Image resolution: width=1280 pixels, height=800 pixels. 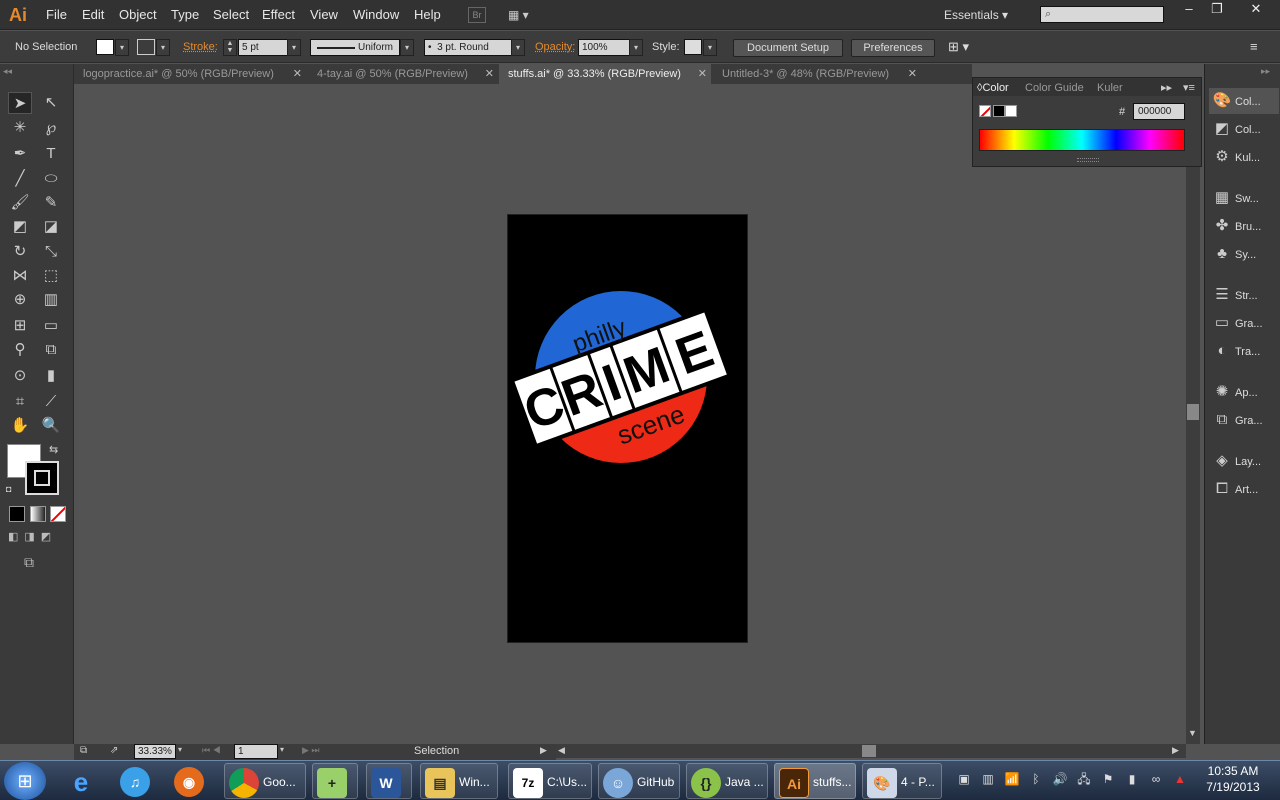 What do you see at coordinates (427, 15) in the screenshot?
I see `menu-help: Help` at bounding box center [427, 15].